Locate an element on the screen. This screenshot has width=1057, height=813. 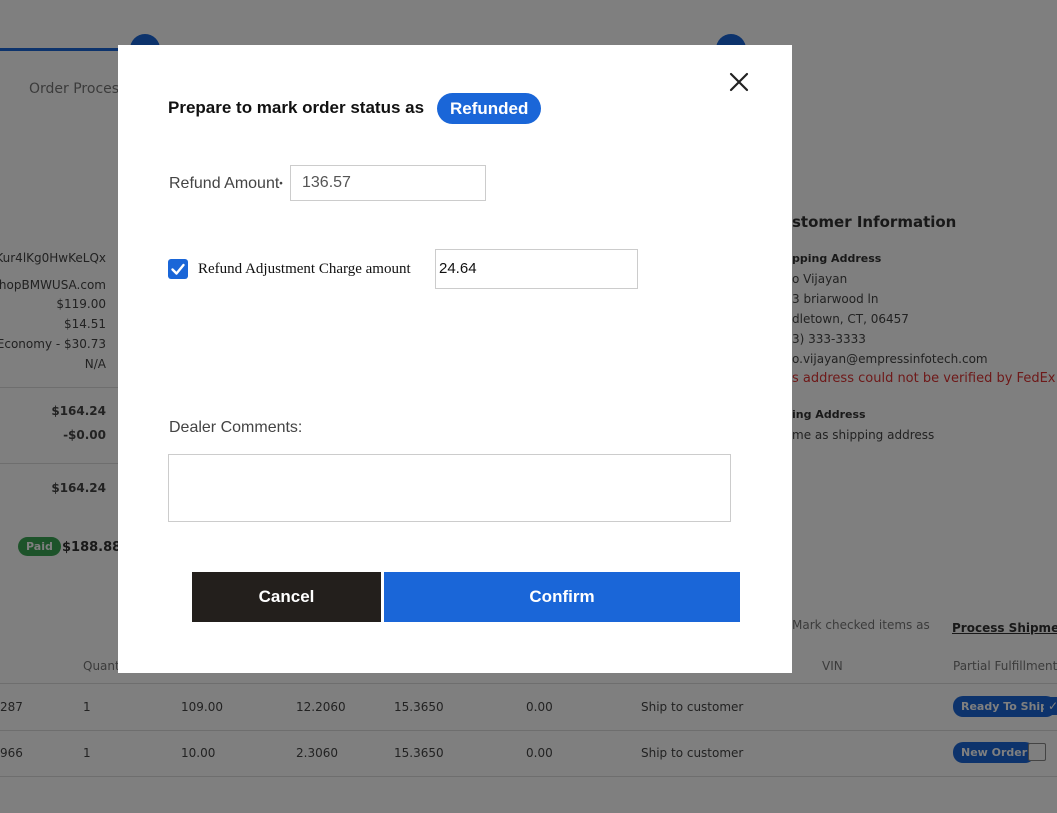
refund-amount-label: Refund Amount• is located at coordinates (226, 183).